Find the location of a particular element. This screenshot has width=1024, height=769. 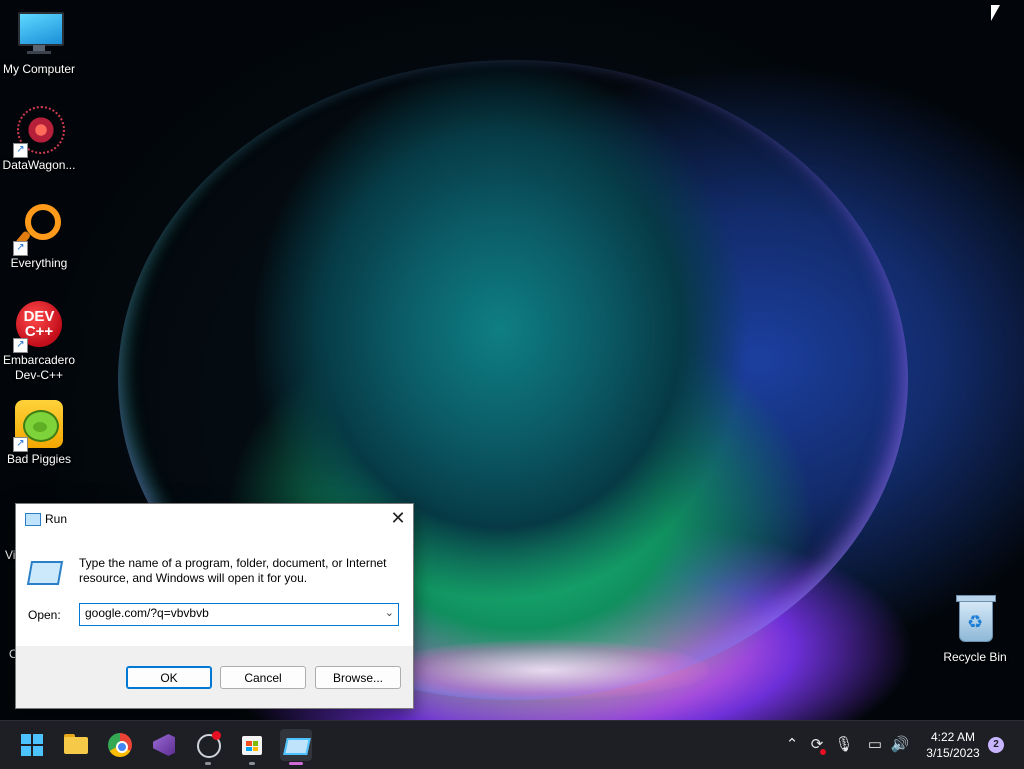

windows-start-icon is located at coordinates (32, 745).